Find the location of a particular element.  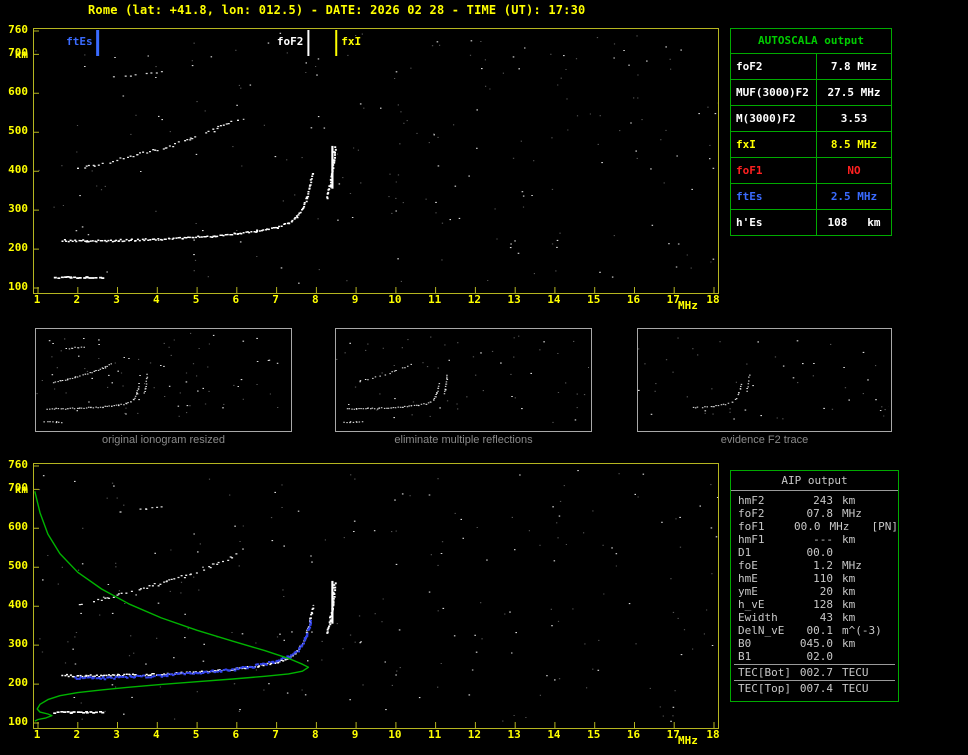

aip-param-value: 243 is located at coordinates (823, 500).